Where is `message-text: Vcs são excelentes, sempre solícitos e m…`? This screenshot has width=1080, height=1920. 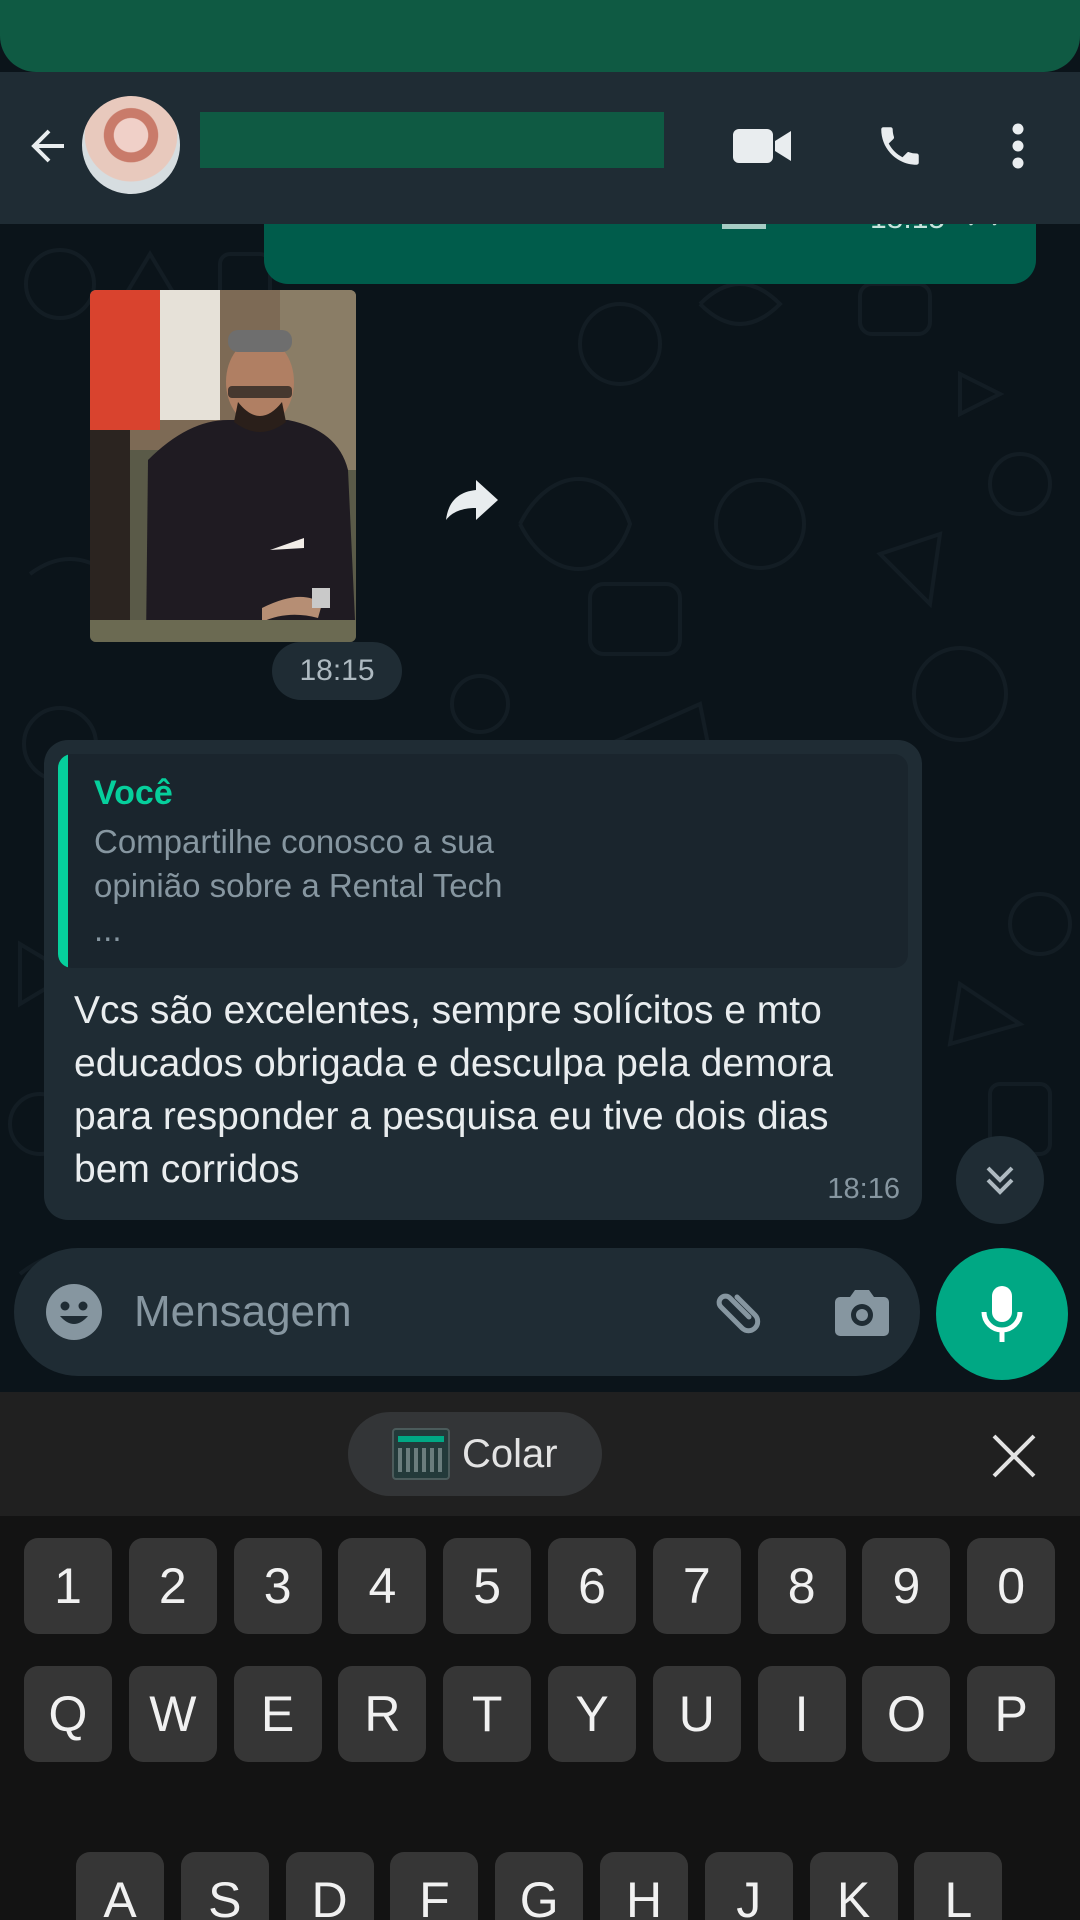
message-text: Vcs são excelentes, sempre solícitos e m… is located at coordinates (453, 1090).